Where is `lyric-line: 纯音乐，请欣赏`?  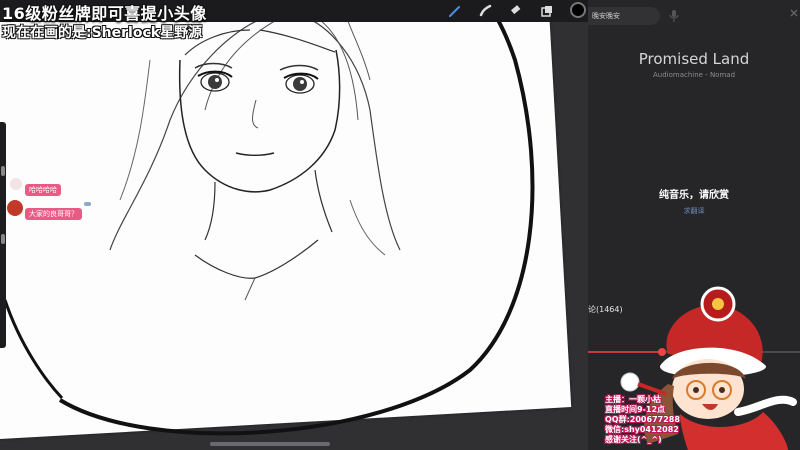 lyric-line: 纯音乐，请欣赏 is located at coordinates (694, 195).